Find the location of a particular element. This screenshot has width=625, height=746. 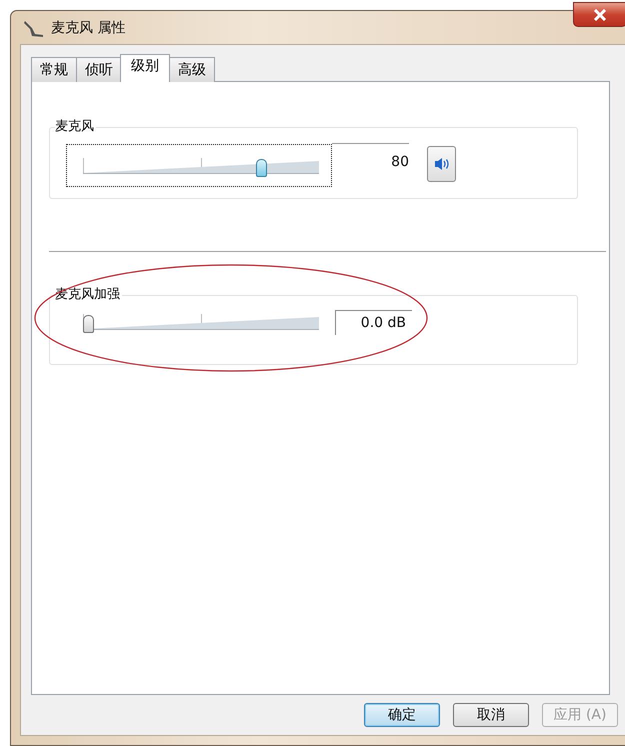

close-button is located at coordinates (599, 14).